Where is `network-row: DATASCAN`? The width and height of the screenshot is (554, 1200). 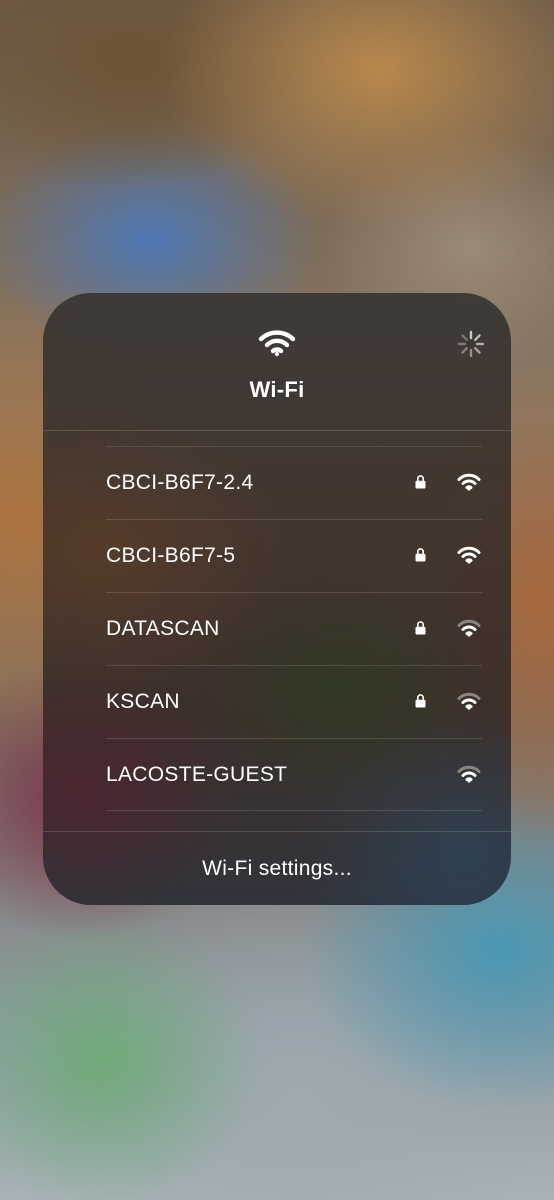
network-row: DATASCAN is located at coordinates (294, 628).